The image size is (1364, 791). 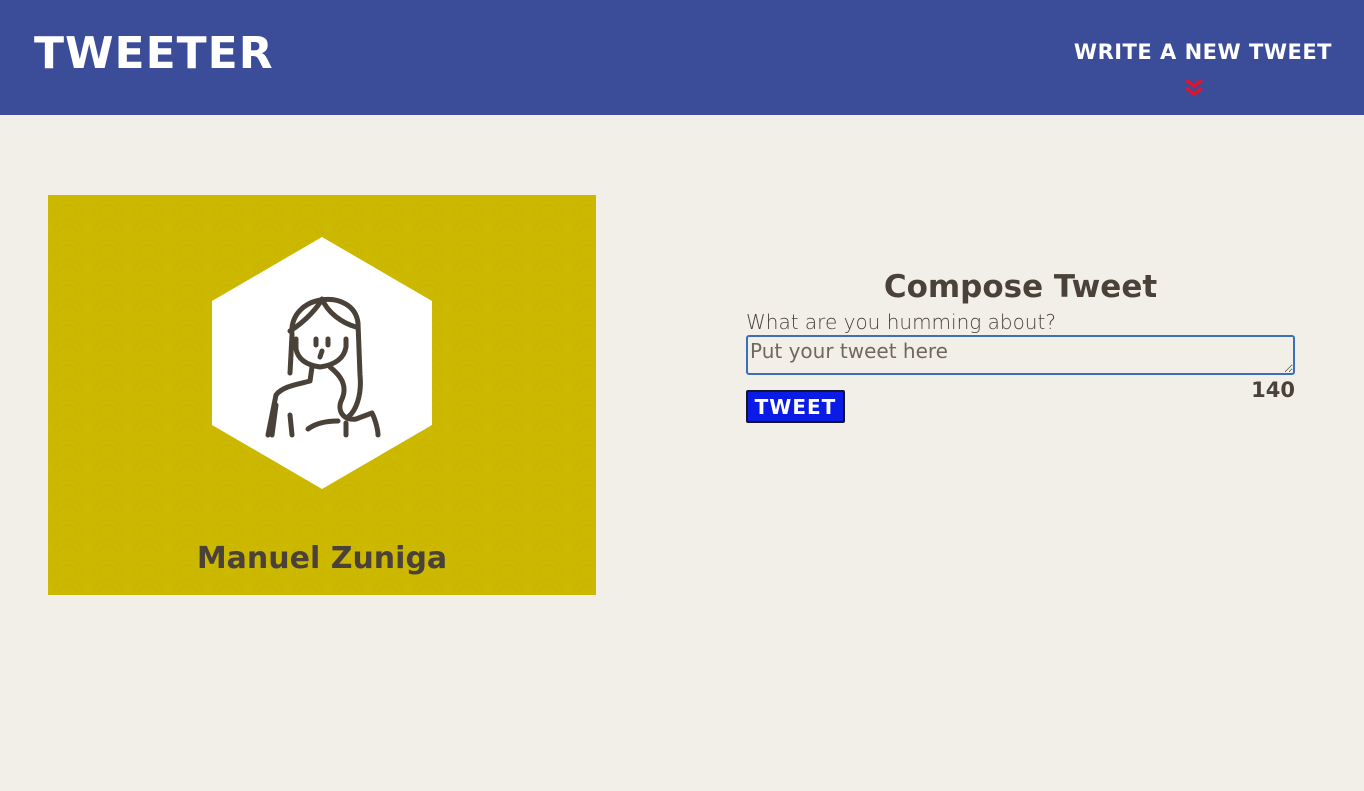 I want to click on write-new-tweet-label: WRITE A NEW TWEET, so click(x=1202, y=52).